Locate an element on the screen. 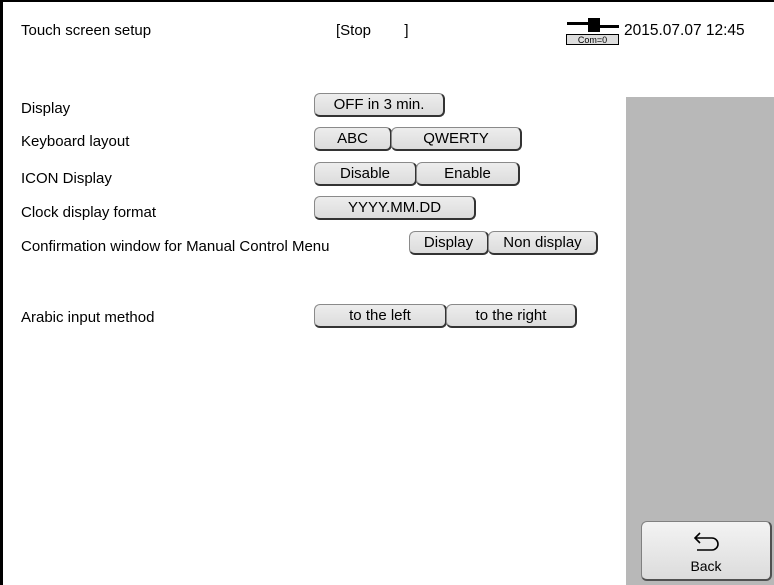 This screenshot has width=774, height=585. arabic-left-button: to the left is located at coordinates (380, 316).